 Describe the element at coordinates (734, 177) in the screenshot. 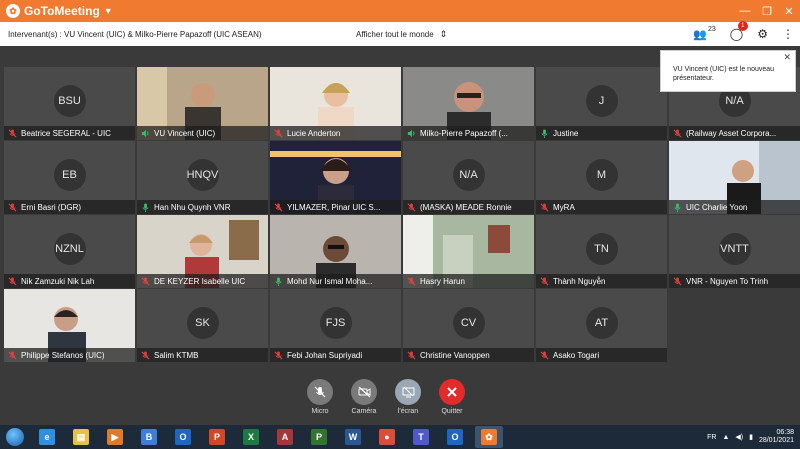

I see `participant-tile: UIC Charlie Yoon` at that location.